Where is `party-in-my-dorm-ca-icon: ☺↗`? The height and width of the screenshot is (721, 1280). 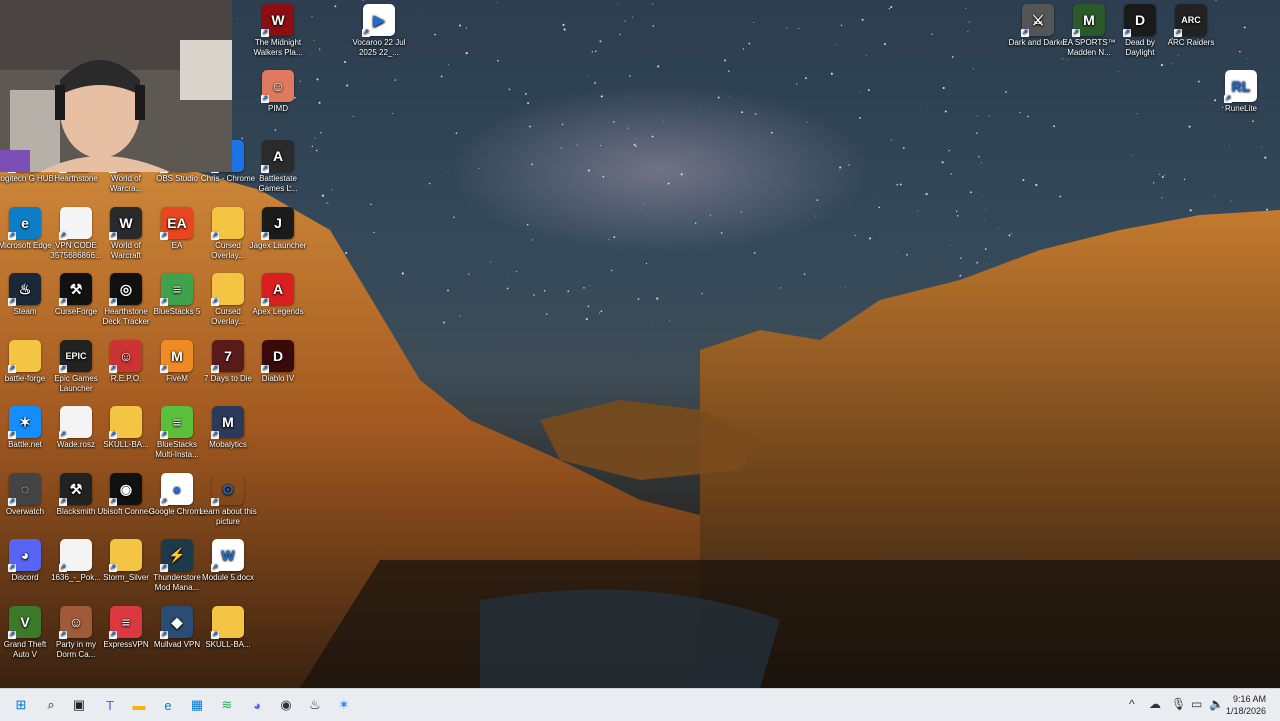
party-in-my-dorm-ca-icon: ☺↗ is located at coordinates (76, 622).